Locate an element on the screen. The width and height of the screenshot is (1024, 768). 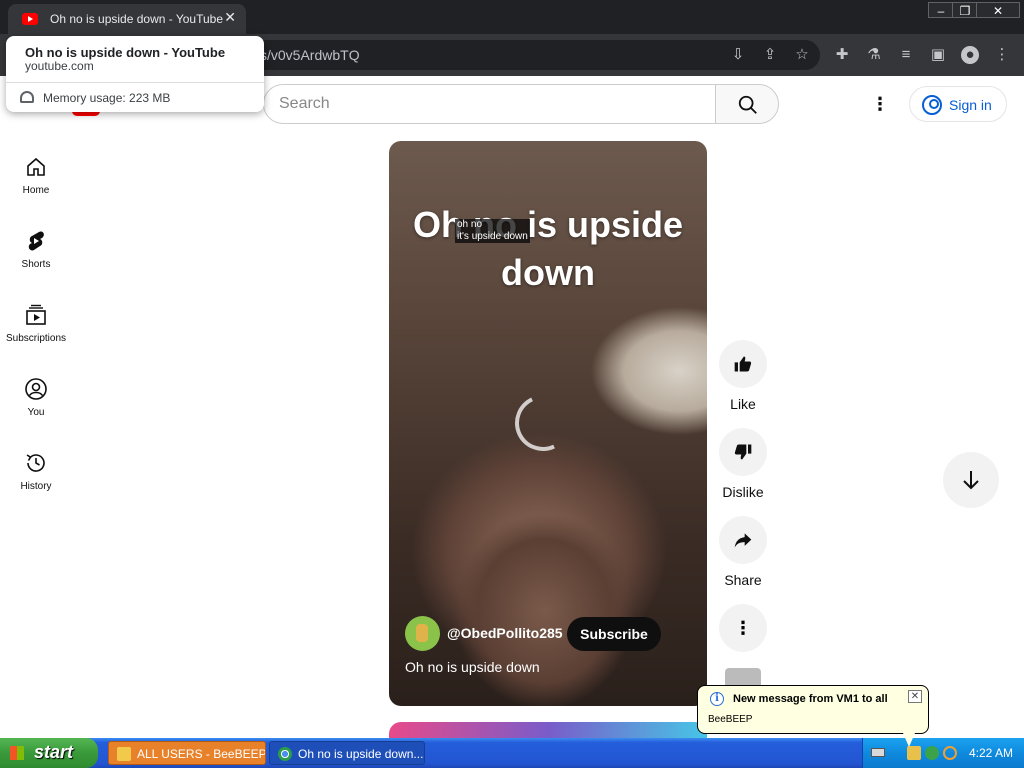
sign-in-label: Sign in is located at coordinates (970, 105).